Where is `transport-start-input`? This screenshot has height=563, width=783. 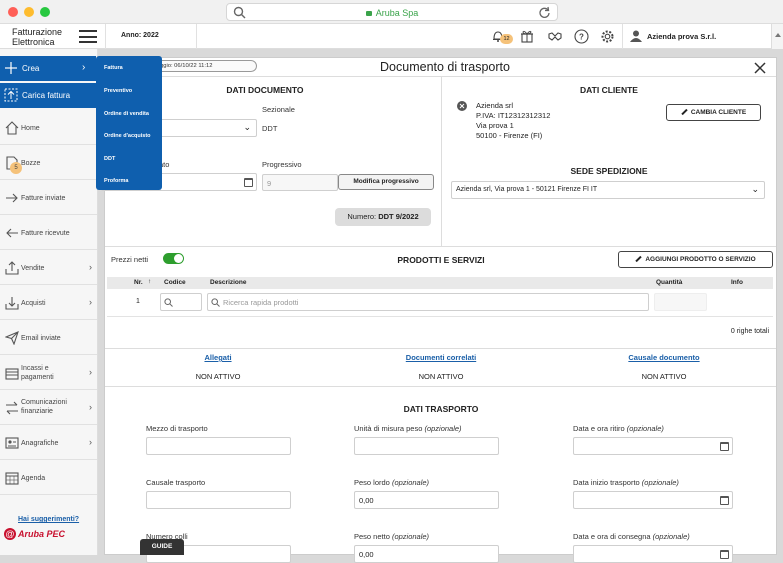
transport-start-input is located at coordinates (653, 500).